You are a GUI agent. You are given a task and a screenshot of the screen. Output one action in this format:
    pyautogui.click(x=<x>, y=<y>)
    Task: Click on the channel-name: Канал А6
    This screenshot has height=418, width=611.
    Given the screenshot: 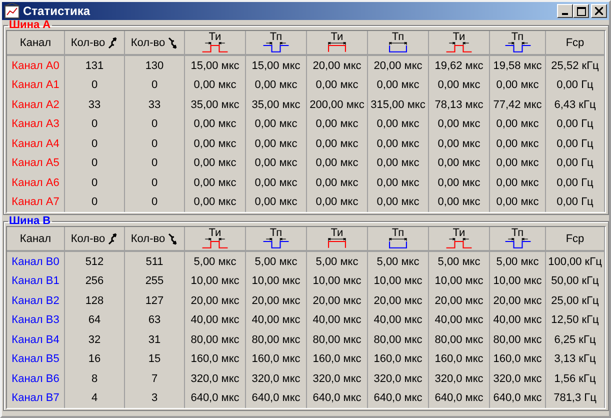 What is the action you would take?
    pyautogui.click(x=36, y=182)
    